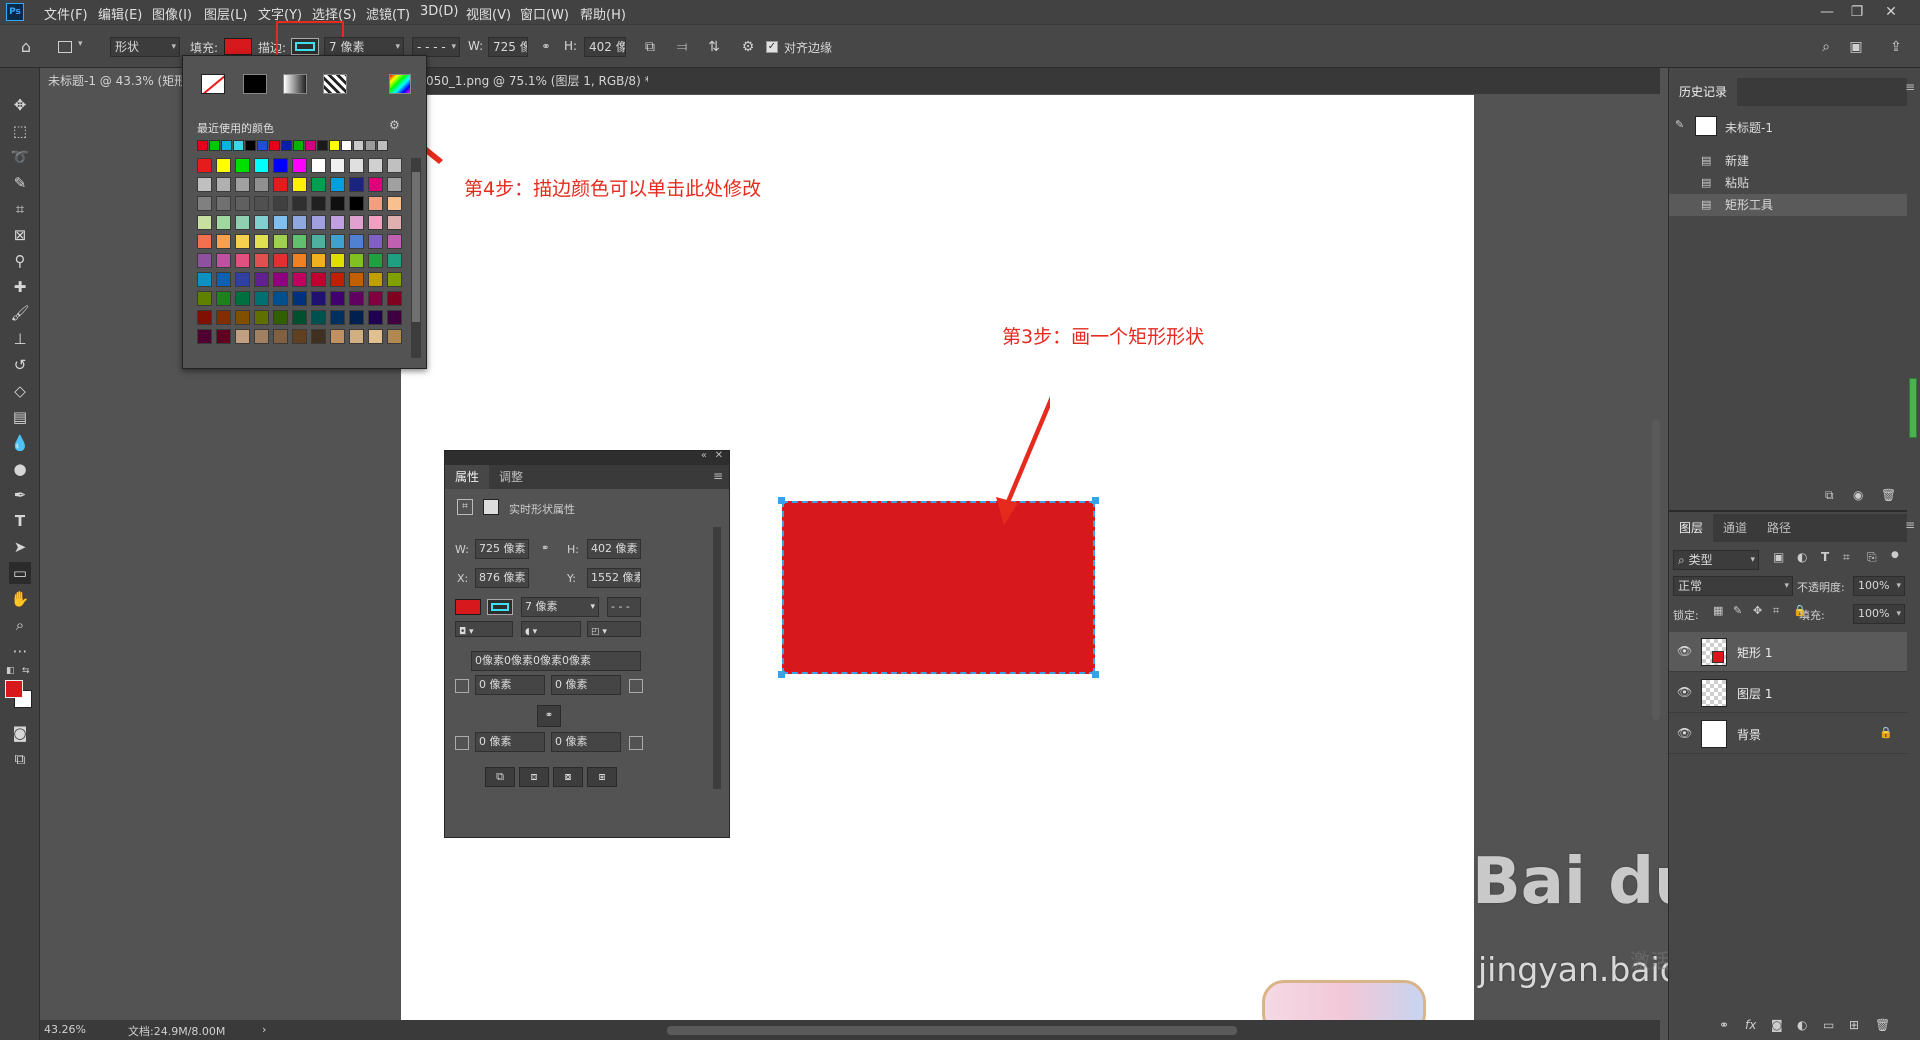 Image resolution: width=1920 pixels, height=1040 pixels. Describe the element at coordinates (1703, 92) in the screenshot. I see `tab-history: 历史记录` at that location.